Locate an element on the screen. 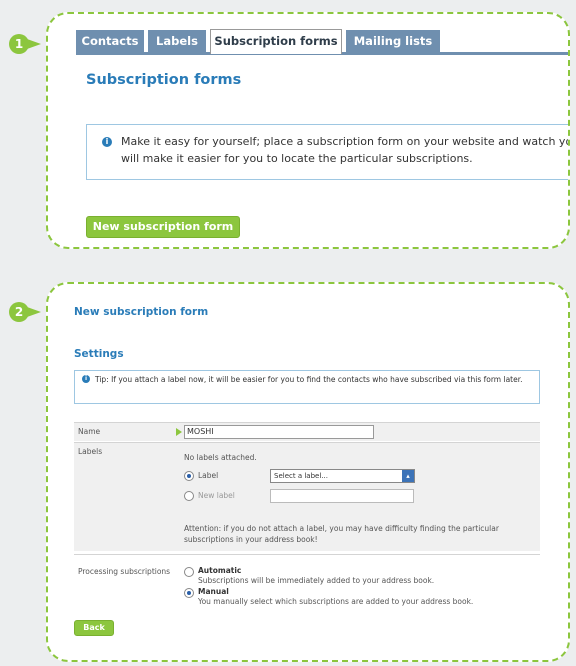  manual-title: Manual is located at coordinates (213, 591).